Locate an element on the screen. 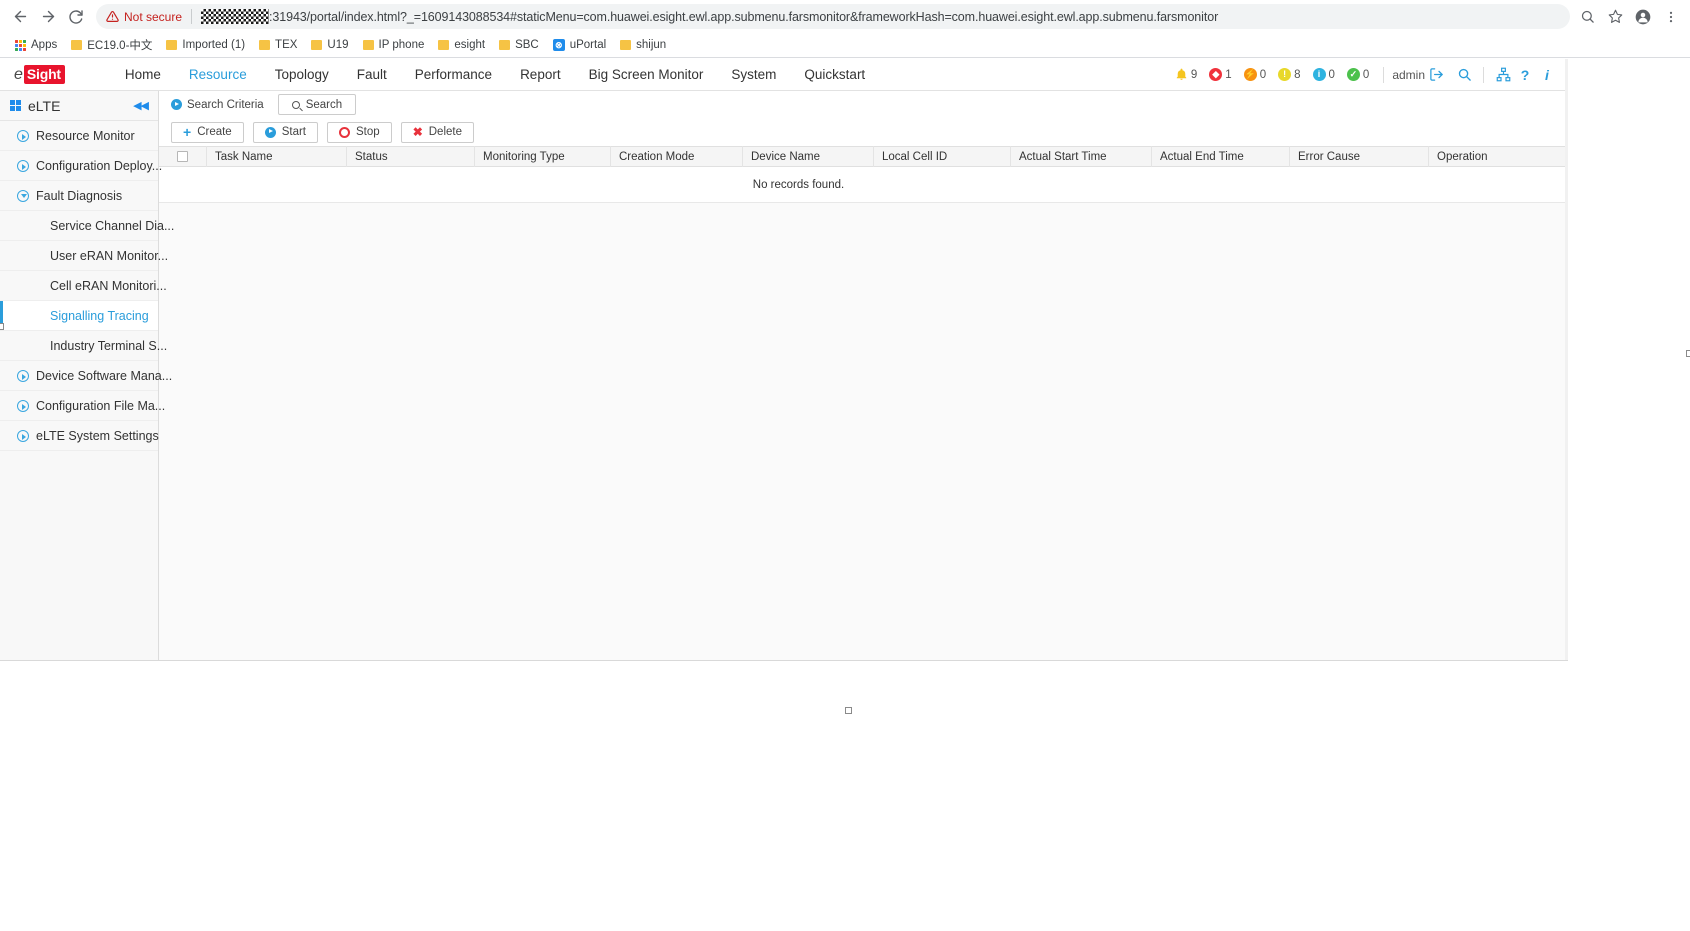  nav-system: System is located at coordinates (753, 74).